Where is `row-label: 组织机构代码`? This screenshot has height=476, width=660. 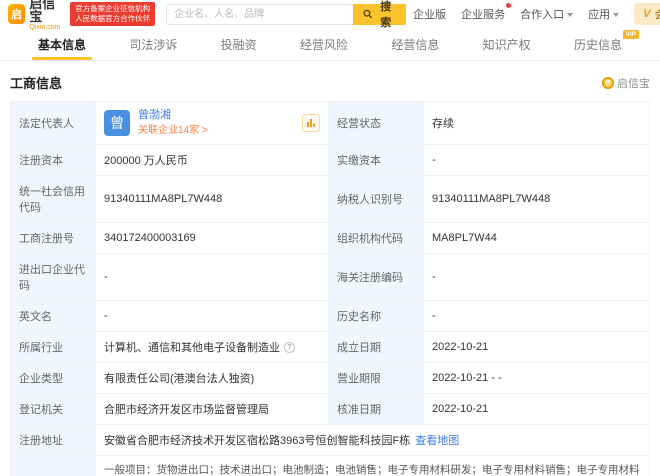
row-label: 组织机构代码 is located at coordinates (376, 238).